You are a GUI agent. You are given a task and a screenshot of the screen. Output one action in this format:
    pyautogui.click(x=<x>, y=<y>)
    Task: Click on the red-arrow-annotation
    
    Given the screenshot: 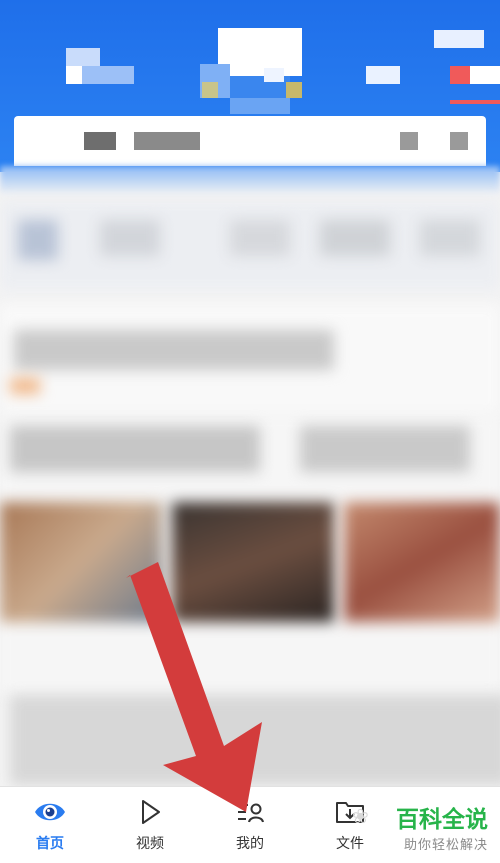 What is the action you would take?
    pyautogui.click(x=194, y=687)
    